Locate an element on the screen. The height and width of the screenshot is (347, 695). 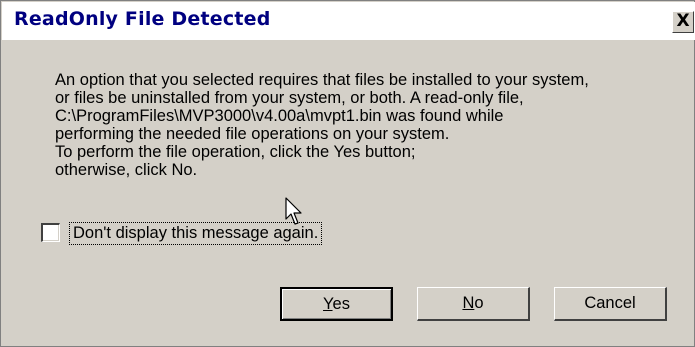
yes-label-rest: es is located at coordinates (341, 304).